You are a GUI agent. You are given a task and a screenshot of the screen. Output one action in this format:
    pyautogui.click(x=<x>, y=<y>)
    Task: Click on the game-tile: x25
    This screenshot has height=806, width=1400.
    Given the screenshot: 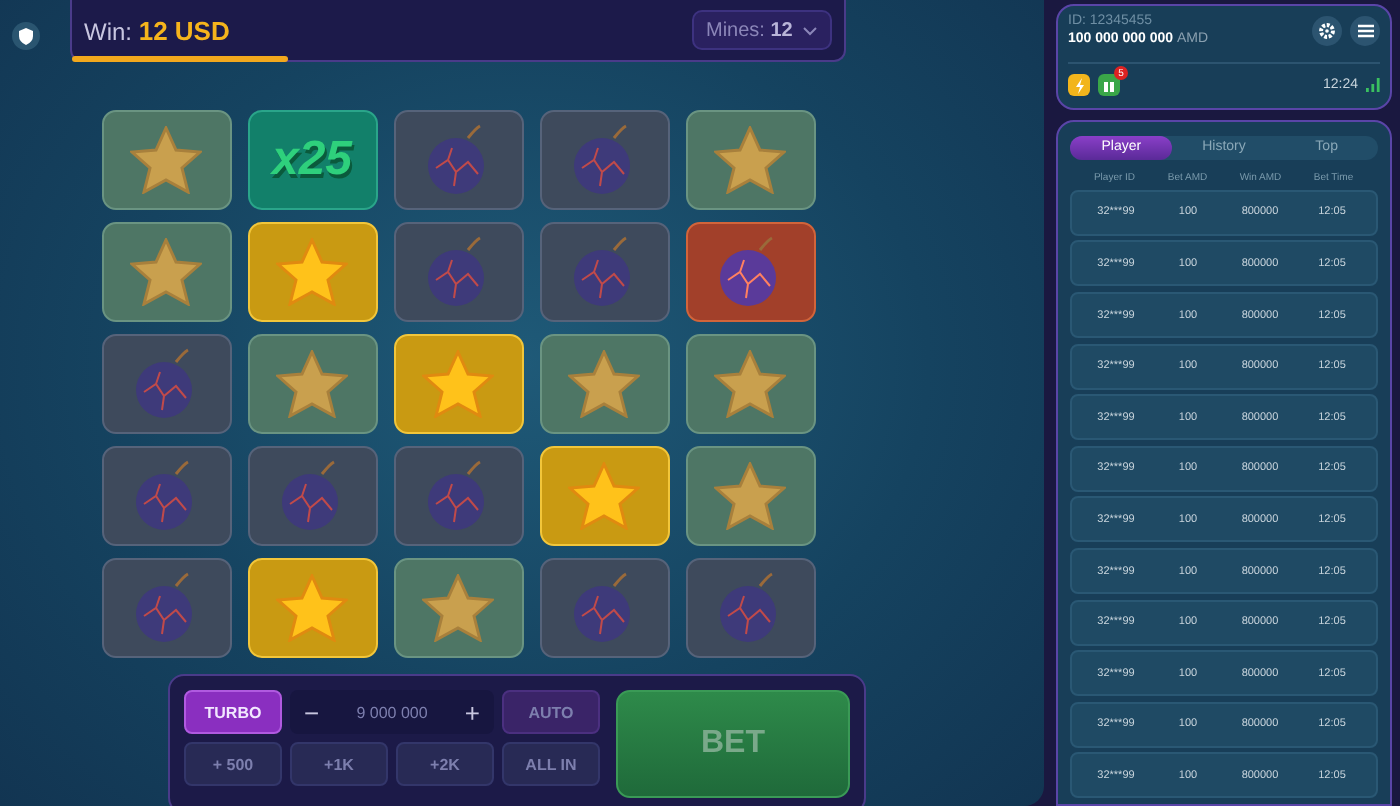 What is the action you would take?
    pyautogui.click(x=312, y=160)
    